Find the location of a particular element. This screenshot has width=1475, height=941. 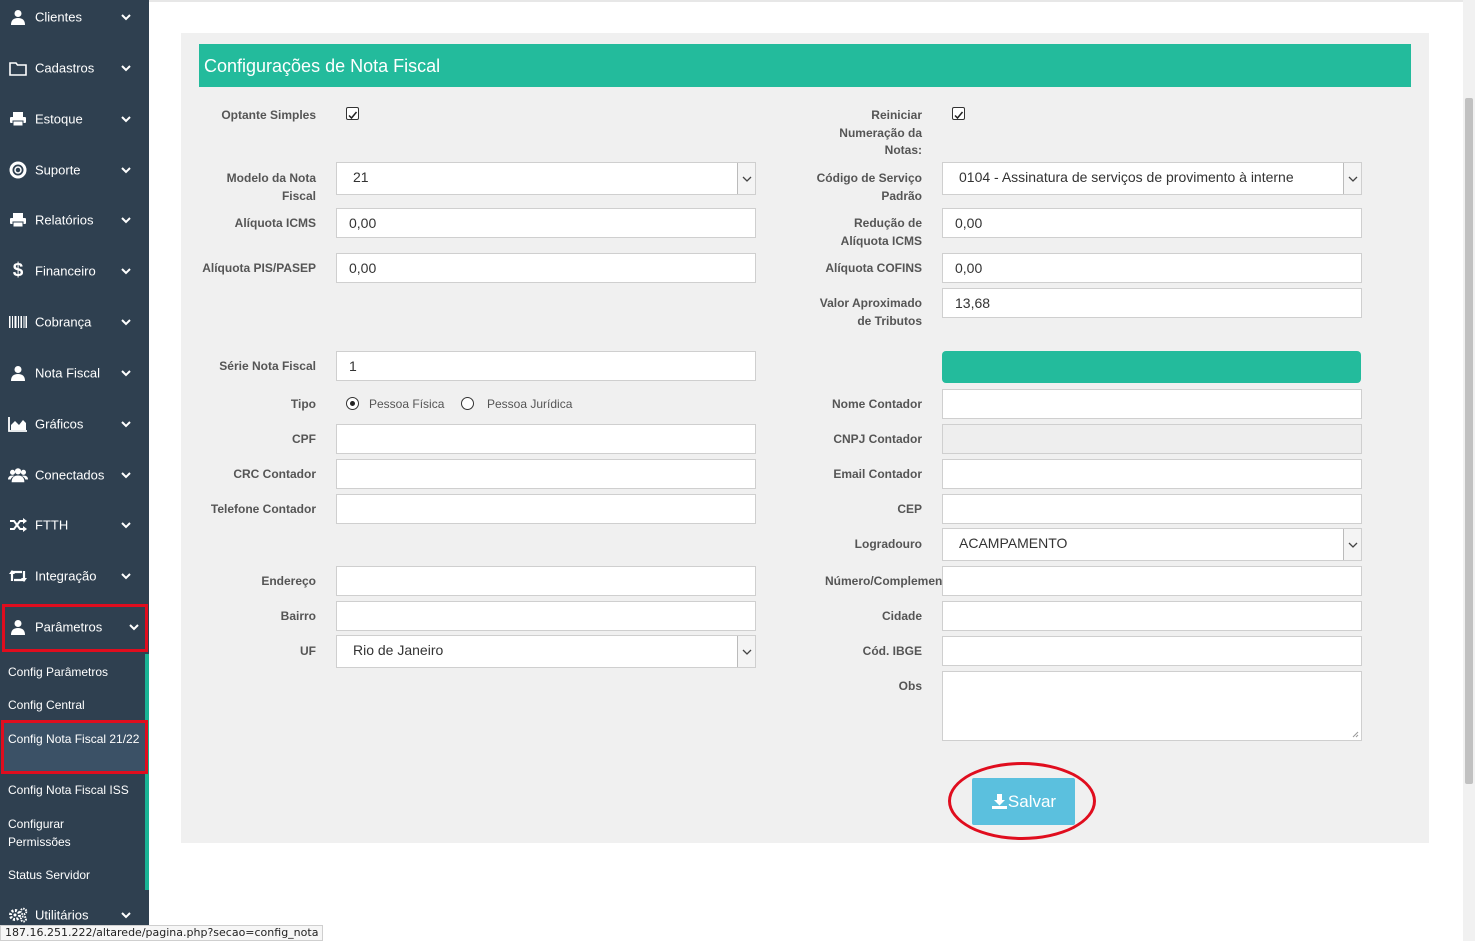

sidebar-item-label: Estoque is located at coordinates (59, 119).